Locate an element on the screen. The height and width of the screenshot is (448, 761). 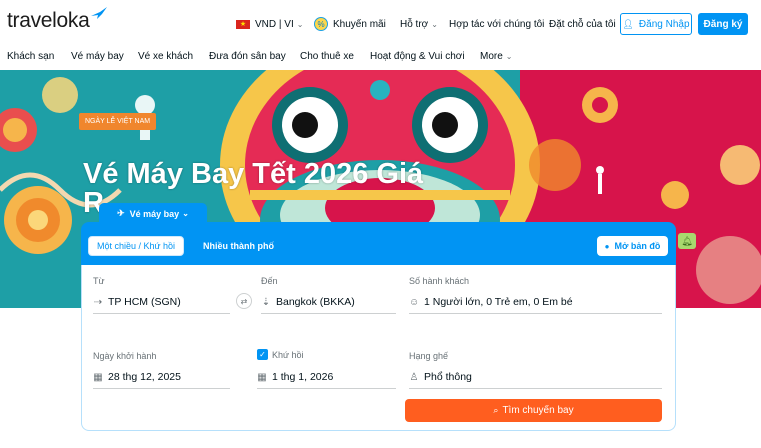
register-label: Đăng ký is located at coordinates (723, 24).